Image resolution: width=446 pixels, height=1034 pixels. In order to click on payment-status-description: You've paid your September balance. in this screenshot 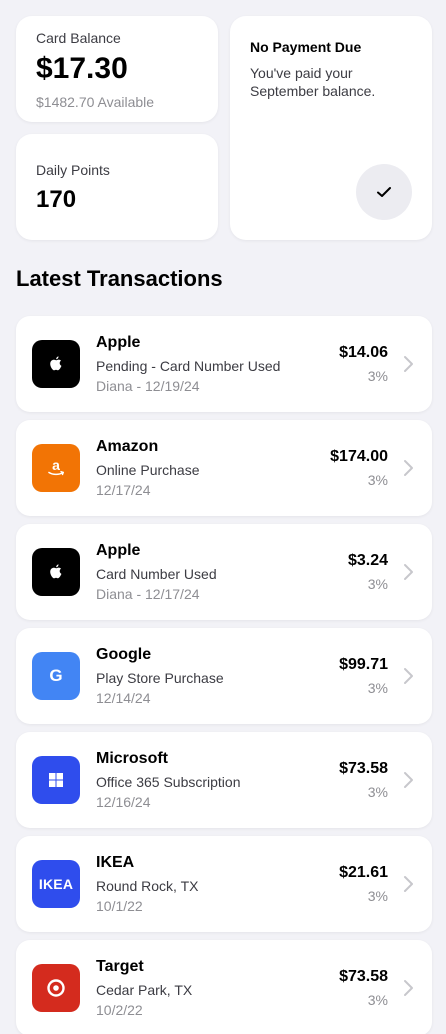, I will do `click(313, 82)`.